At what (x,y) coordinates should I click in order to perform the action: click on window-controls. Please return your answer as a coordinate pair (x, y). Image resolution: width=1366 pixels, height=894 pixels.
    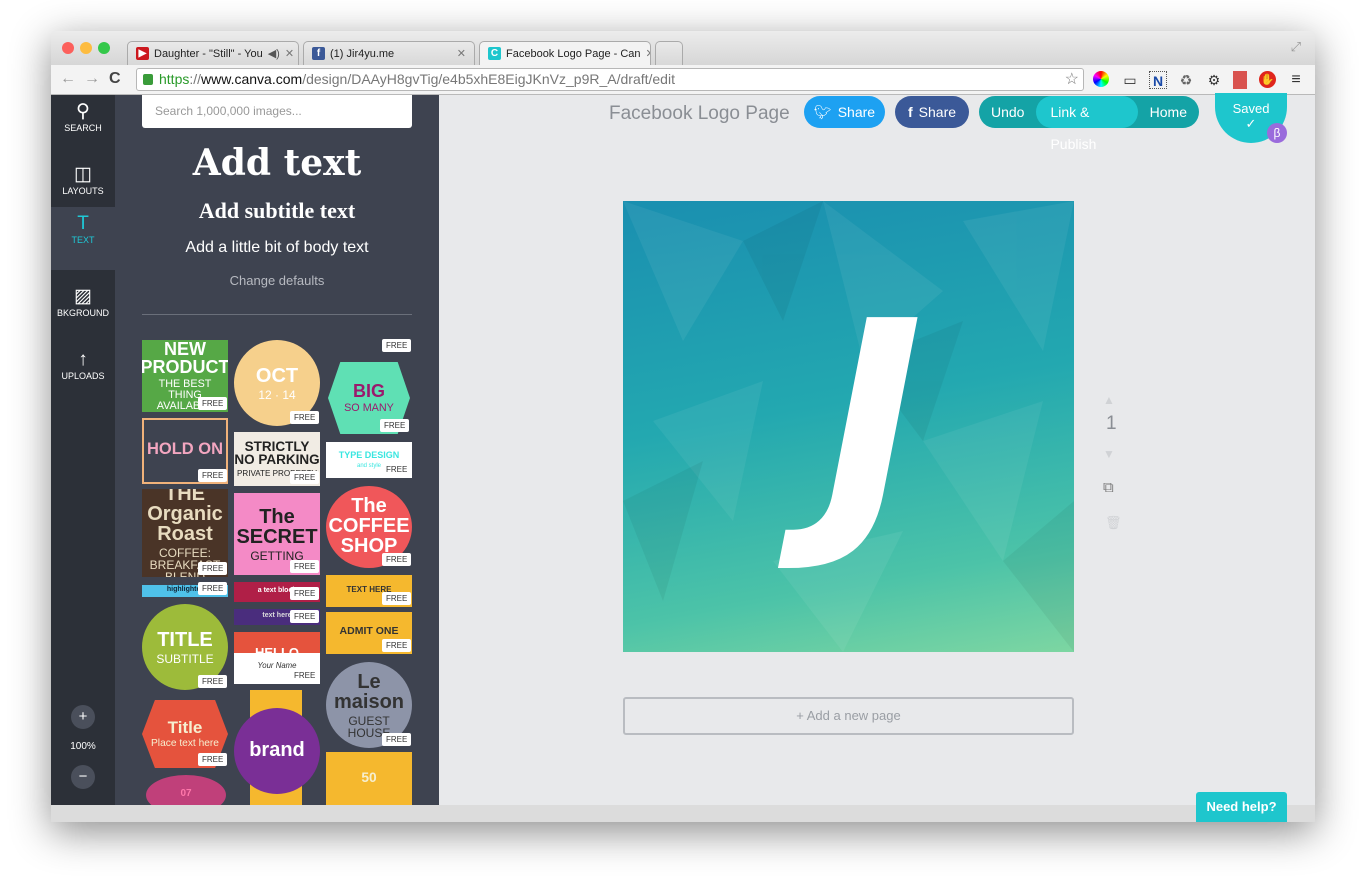
    Looking at the image, I should click on (86, 48).